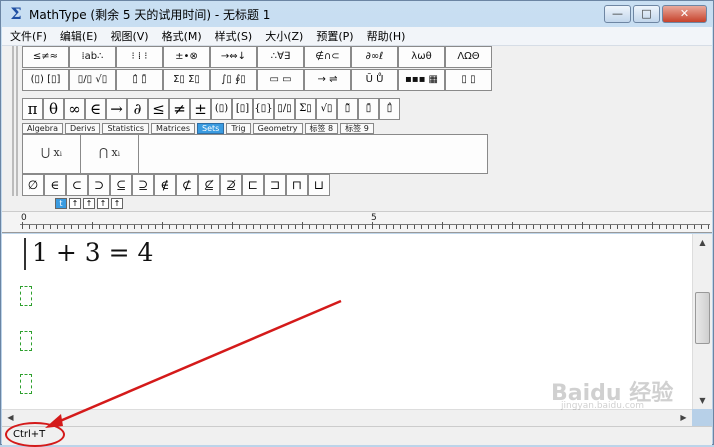 The image size is (714, 447). Describe the element at coordinates (32, 109) in the screenshot. I see `pi-button: π` at that location.